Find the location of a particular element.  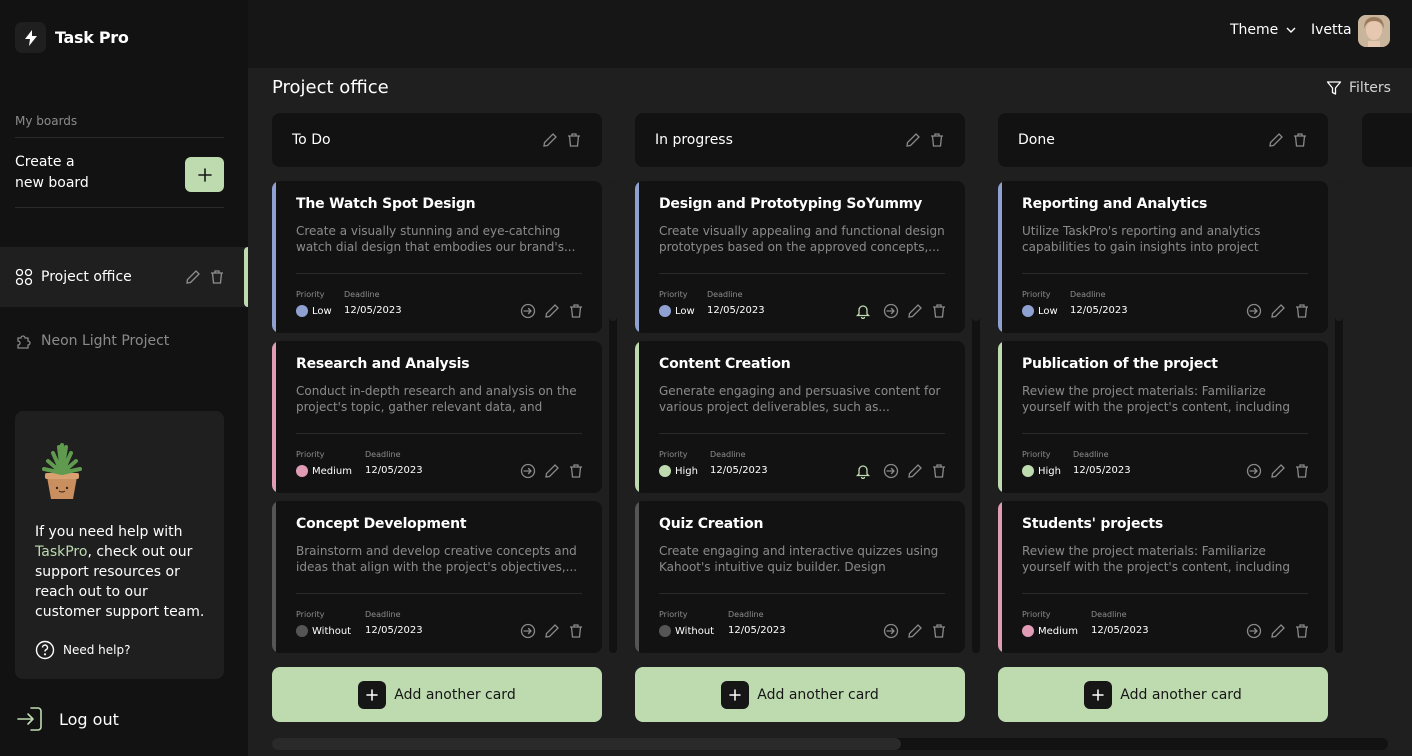

card-title: Quiz Creation is located at coordinates (711, 524).